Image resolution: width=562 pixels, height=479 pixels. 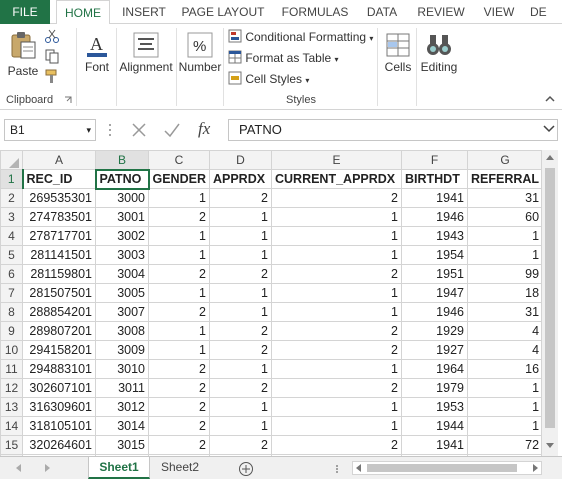 What do you see at coordinates (47, 468) in the screenshot?
I see `next-sheet-icon` at bounding box center [47, 468].